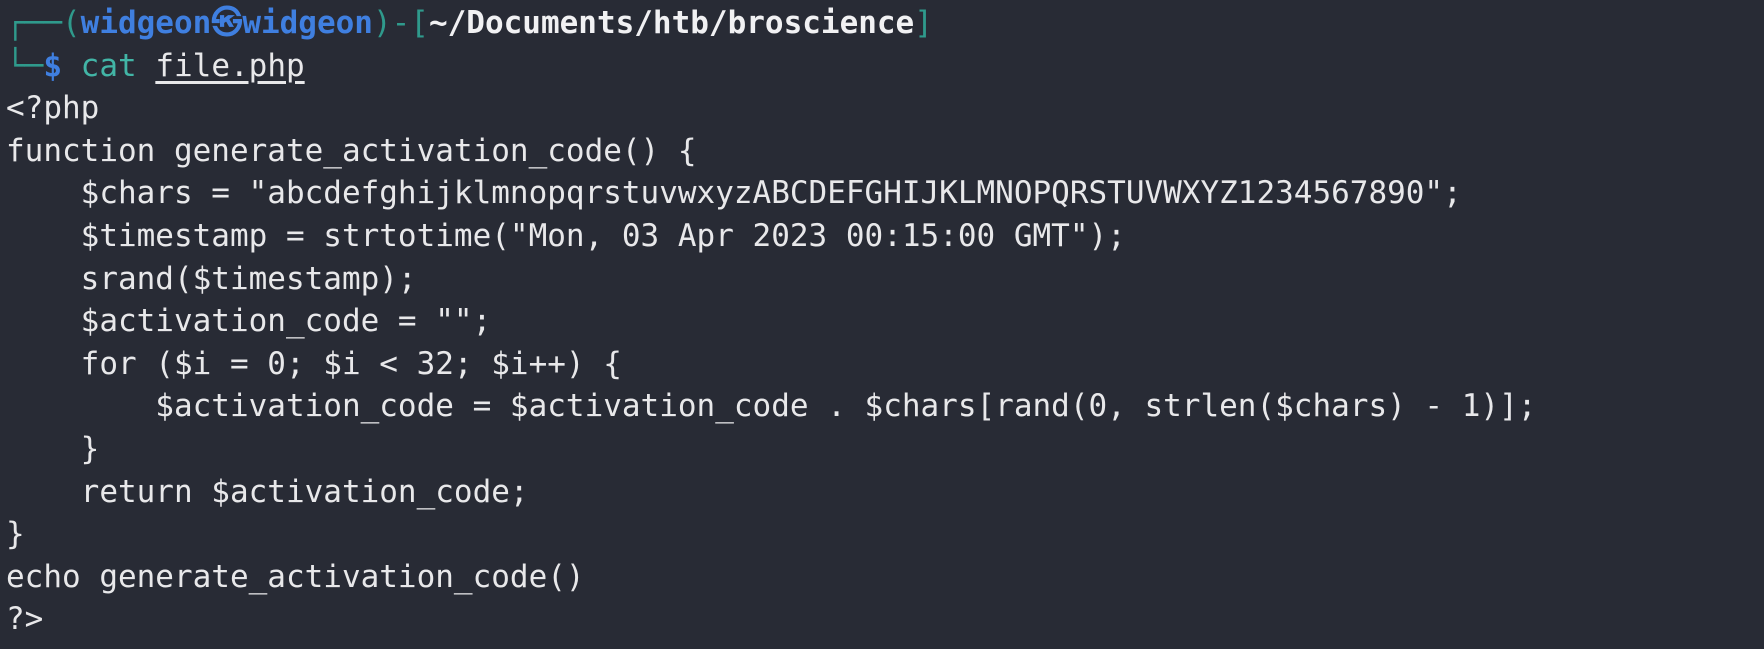  What do you see at coordinates (249, 321) in the screenshot?
I see `output-line: $activation_code = "";` at bounding box center [249, 321].